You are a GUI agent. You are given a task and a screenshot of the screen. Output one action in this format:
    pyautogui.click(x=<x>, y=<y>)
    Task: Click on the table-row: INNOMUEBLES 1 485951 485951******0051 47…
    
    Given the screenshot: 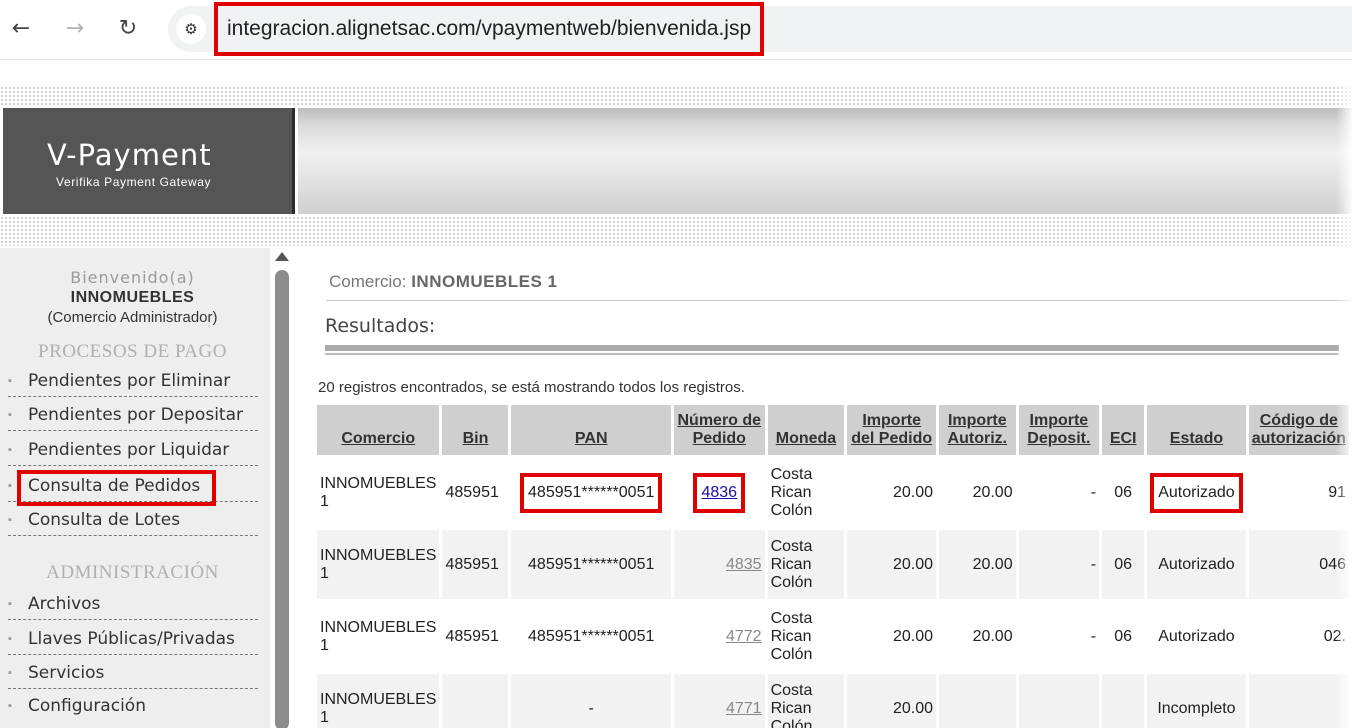 What is the action you would take?
    pyautogui.click(x=833, y=636)
    